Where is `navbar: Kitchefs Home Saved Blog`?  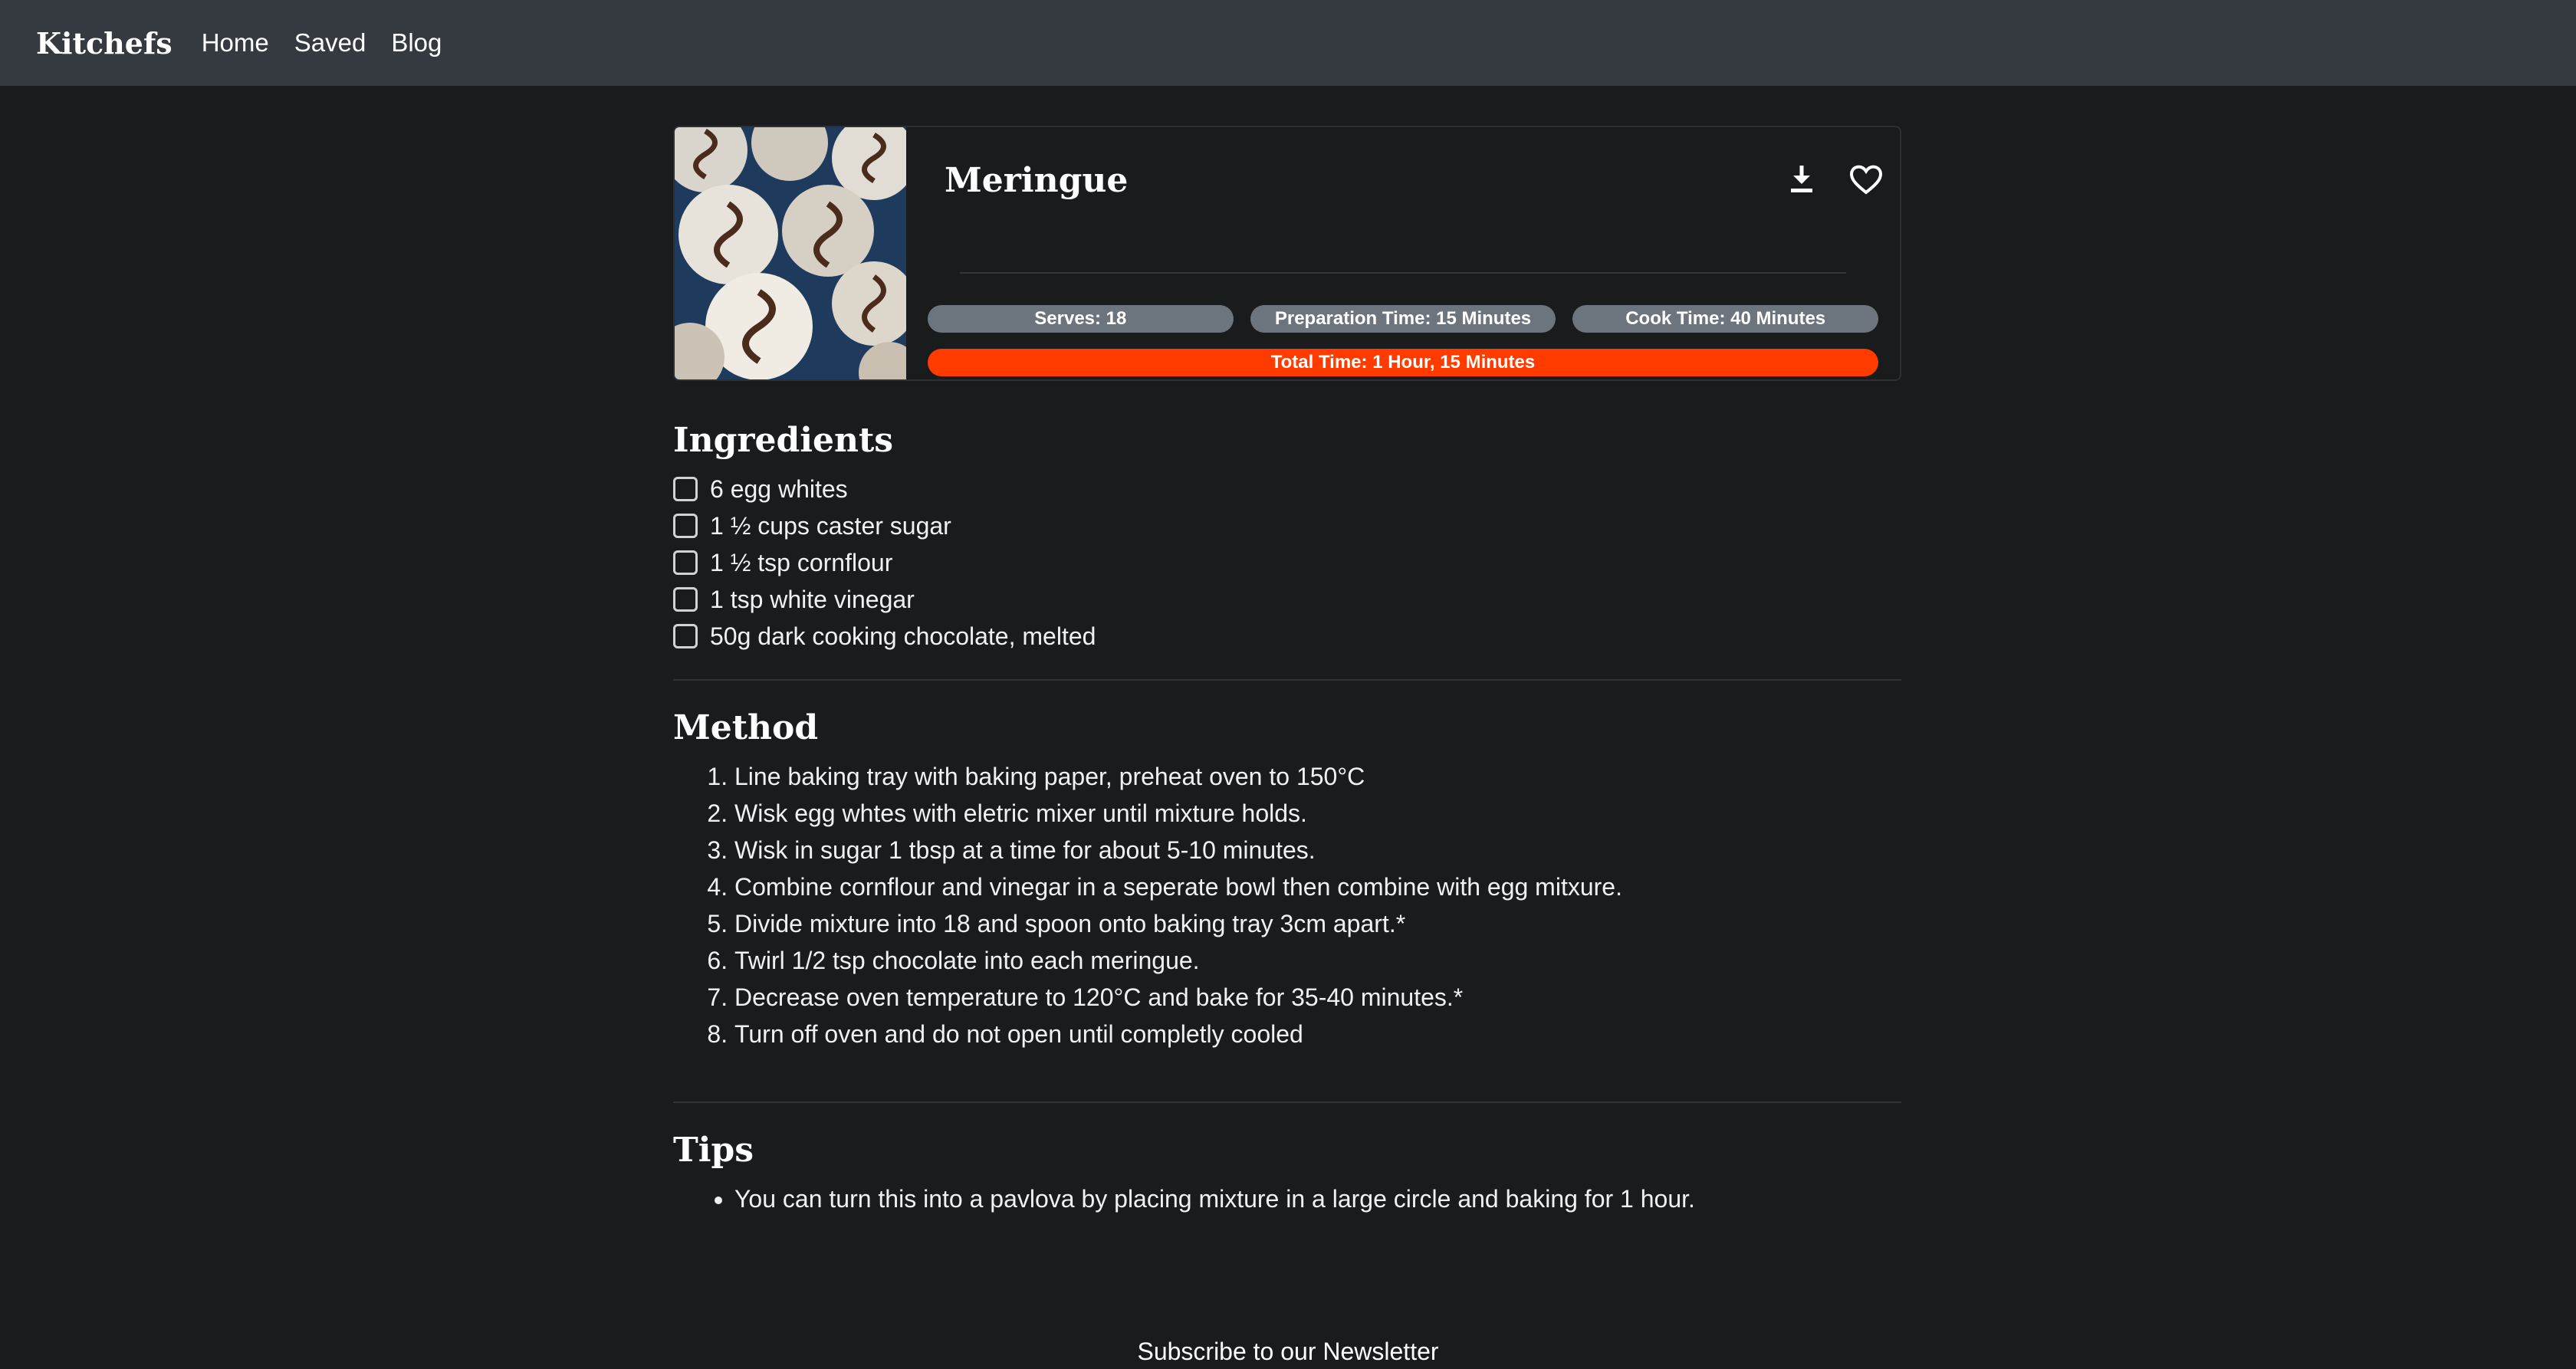 navbar: Kitchefs Home Saved Blog is located at coordinates (1288, 43).